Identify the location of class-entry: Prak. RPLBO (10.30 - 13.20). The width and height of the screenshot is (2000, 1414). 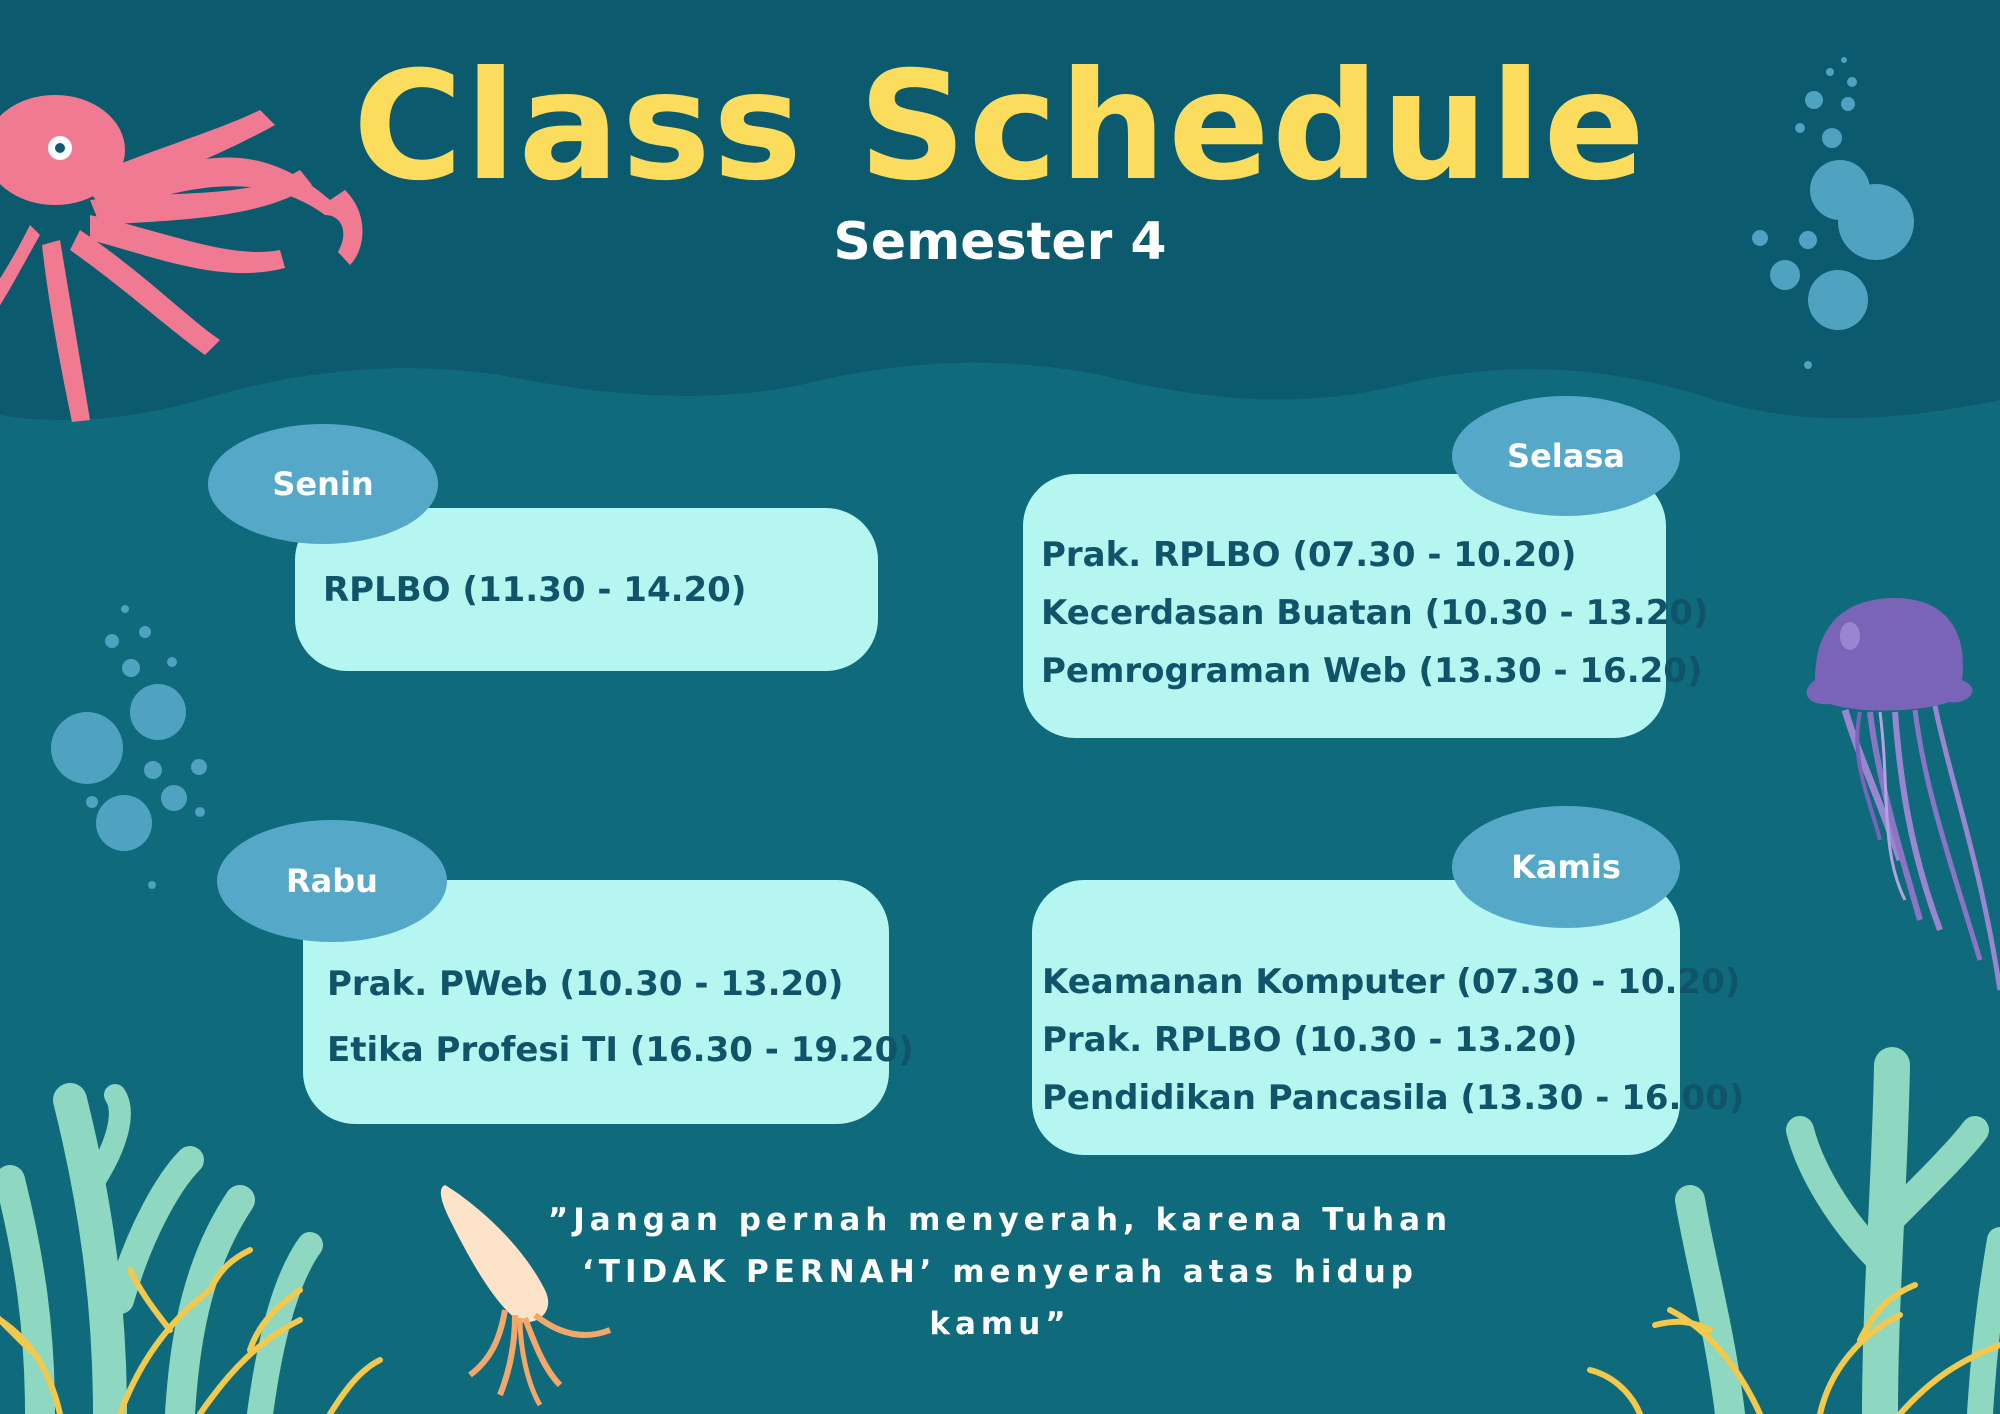
(1310, 1039).